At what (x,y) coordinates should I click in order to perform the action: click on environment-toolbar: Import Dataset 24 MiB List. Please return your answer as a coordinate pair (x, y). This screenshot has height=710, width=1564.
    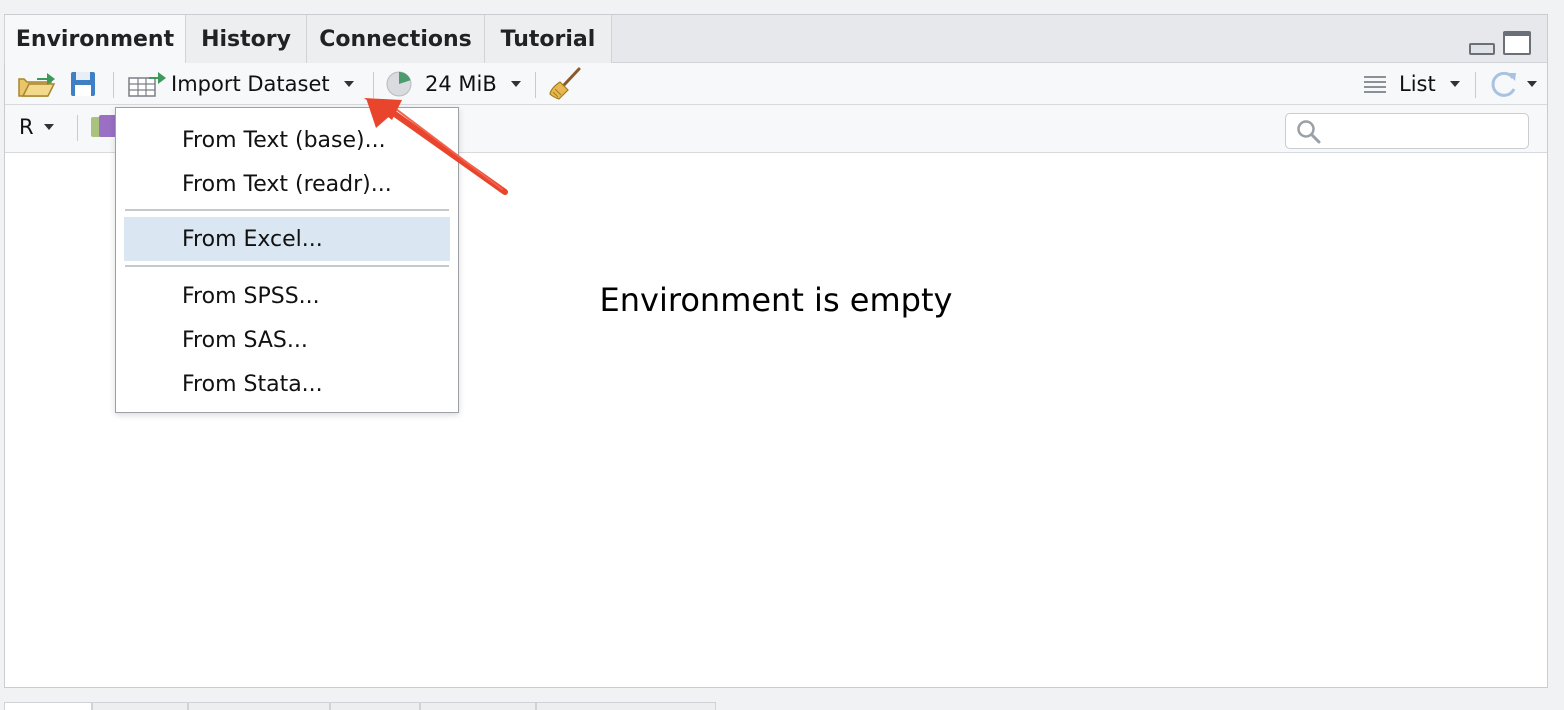
    Looking at the image, I should click on (776, 84).